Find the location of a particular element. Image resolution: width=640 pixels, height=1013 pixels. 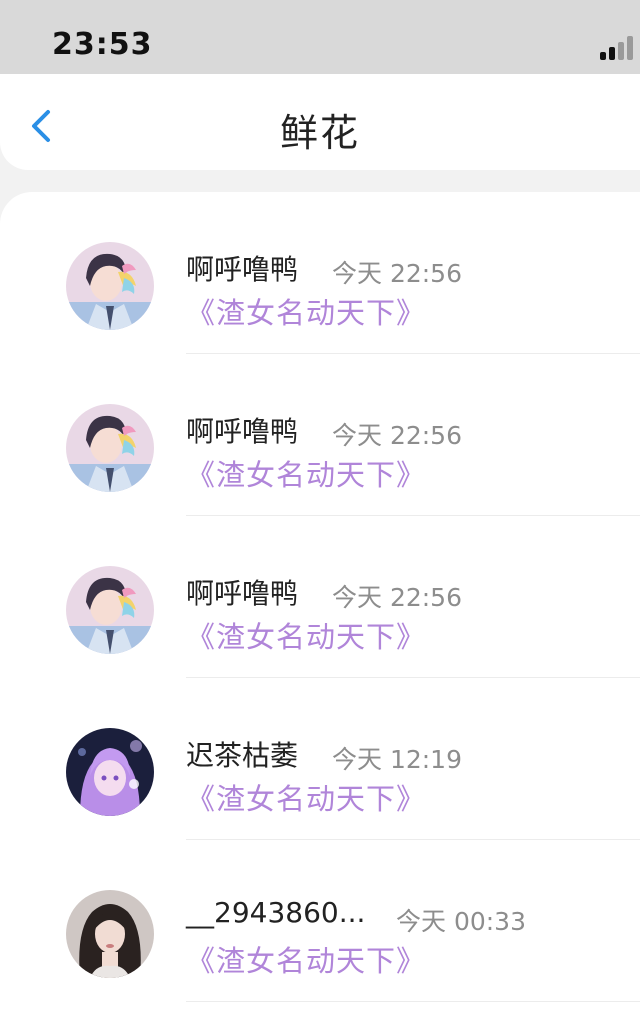

status-time: 23:53 is located at coordinates (102, 44).